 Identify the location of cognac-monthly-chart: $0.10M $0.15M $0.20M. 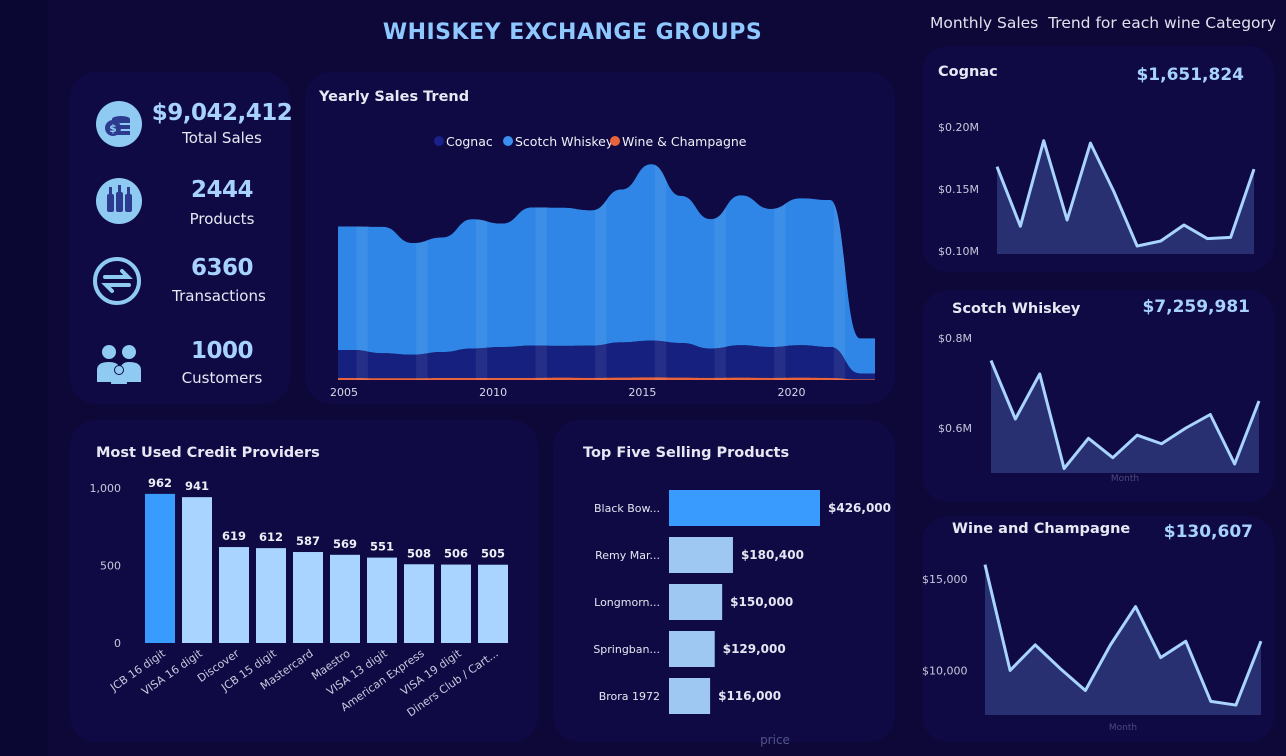
(1097, 189).